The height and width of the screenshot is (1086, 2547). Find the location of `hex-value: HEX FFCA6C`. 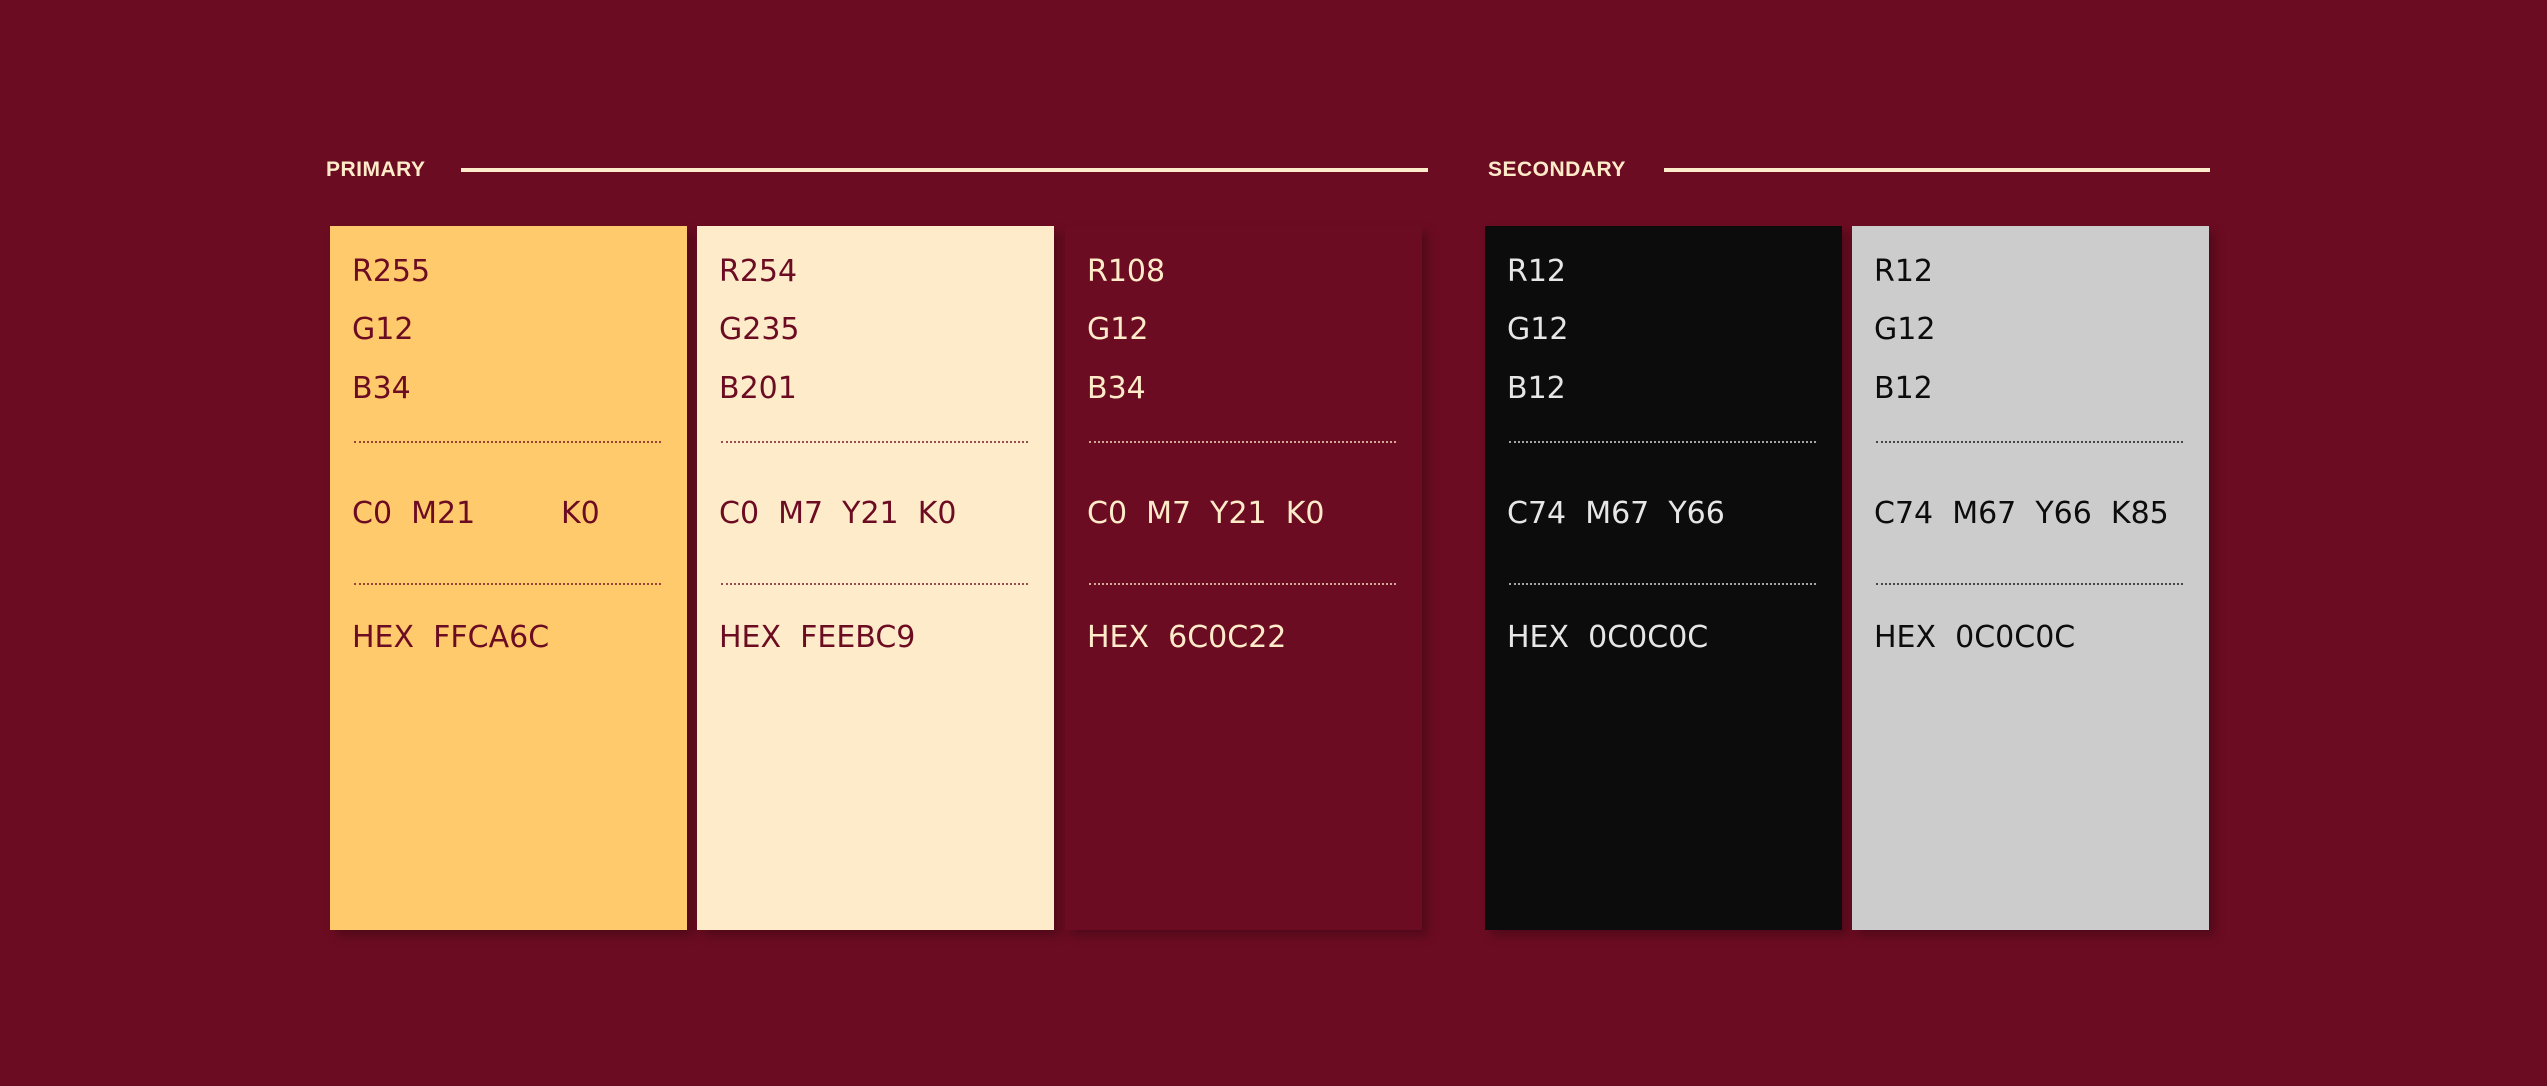

hex-value: HEX FFCA6C is located at coordinates (451, 637).